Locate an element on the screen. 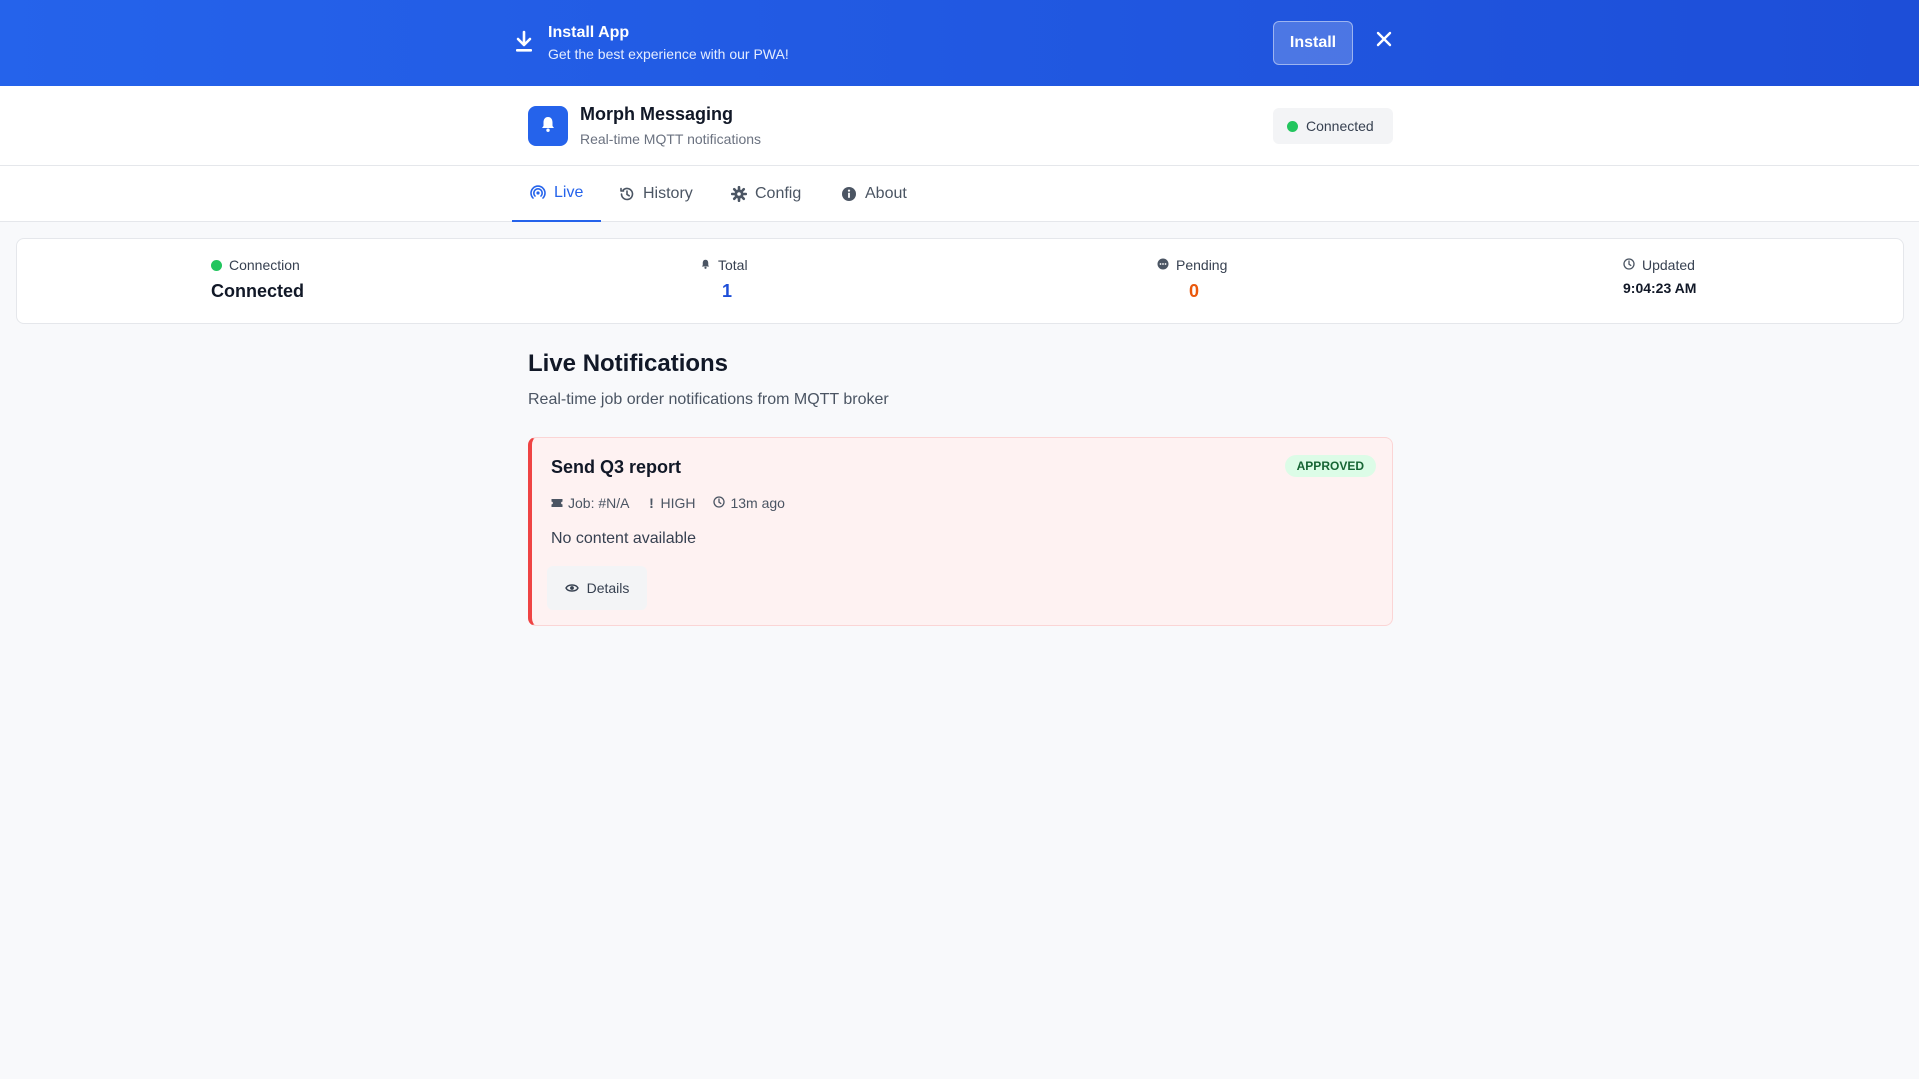  tab-live: Live is located at coordinates (557, 194).